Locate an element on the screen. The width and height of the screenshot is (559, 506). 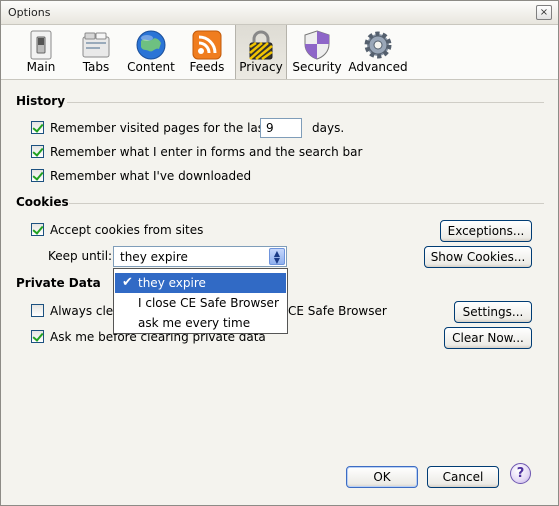
window-title: Options is located at coordinates (29, 12).